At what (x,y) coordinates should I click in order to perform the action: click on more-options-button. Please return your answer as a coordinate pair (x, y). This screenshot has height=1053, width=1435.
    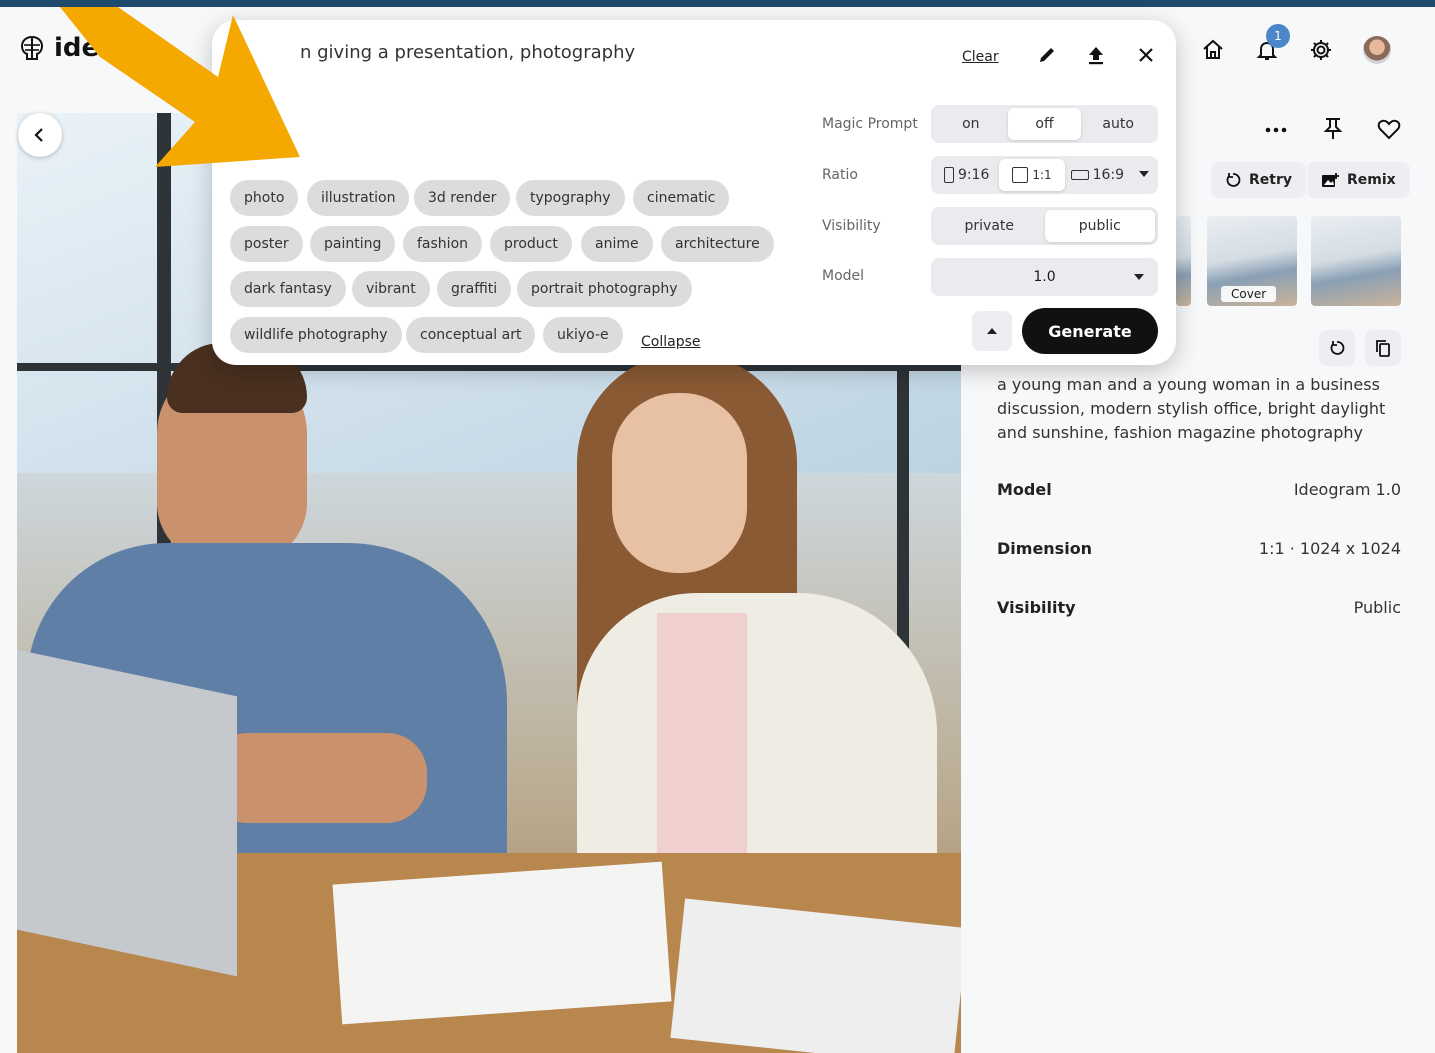
    Looking at the image, I should click on (1276, 130).